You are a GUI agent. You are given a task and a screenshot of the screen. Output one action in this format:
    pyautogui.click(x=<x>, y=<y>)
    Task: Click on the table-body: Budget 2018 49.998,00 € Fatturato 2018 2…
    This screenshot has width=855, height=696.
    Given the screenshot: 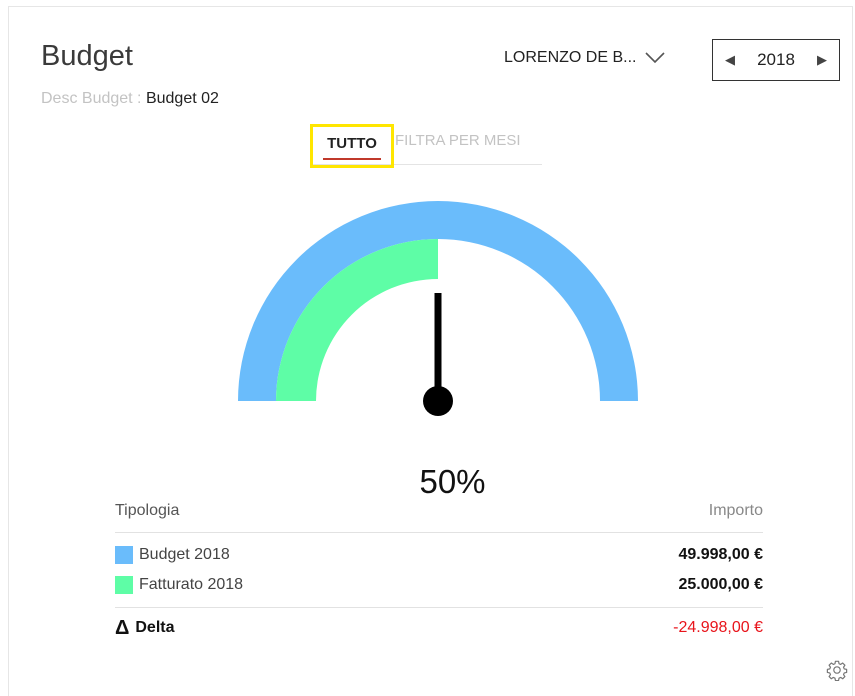 What is the action you would take?
    pyautogui.click(x=439, y=570)
    